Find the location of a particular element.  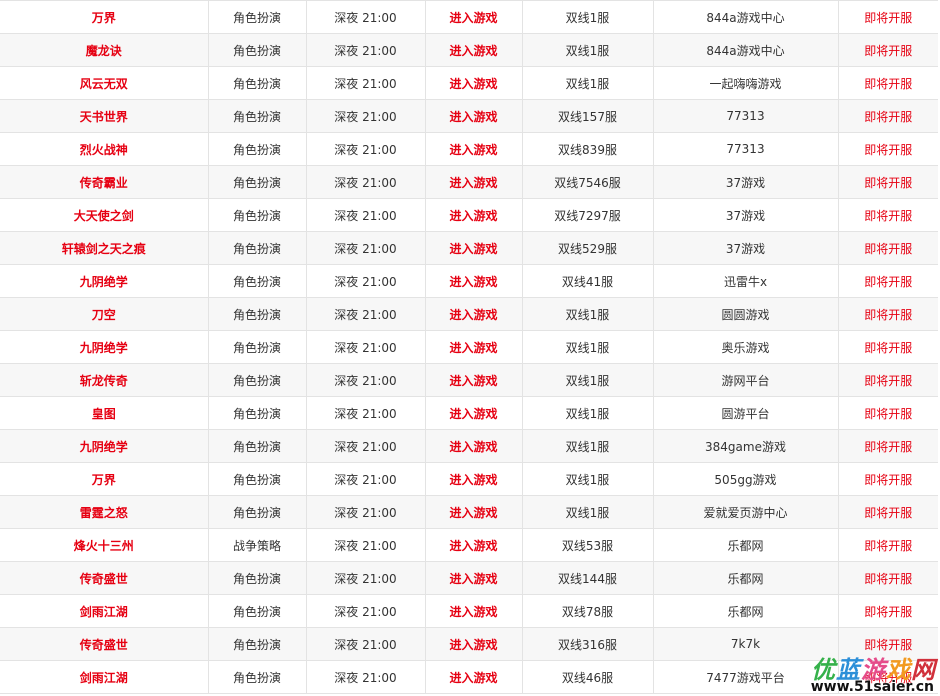

table-row: 九阴绝学 角色扮演 深夜 21:00 进入游戏 双线1服 384game游戏 即将开服 is located at coordinates (469, 446).